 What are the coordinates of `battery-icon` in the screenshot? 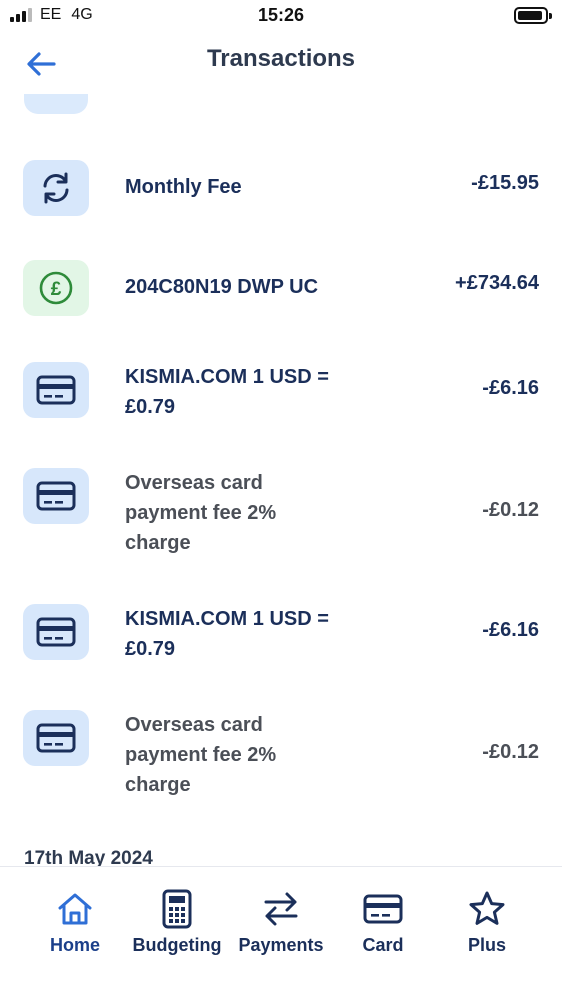 It's located at (533, 15).